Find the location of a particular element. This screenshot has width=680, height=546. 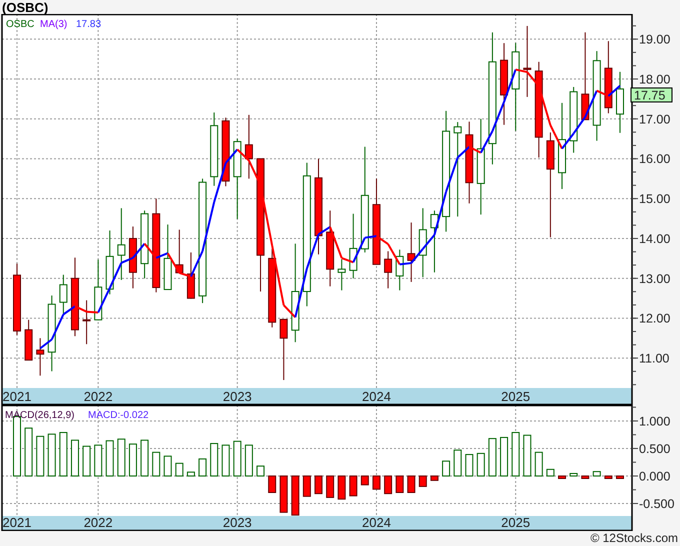

legend-label: MACD:-0.022 is located at coordinates (118, 415).